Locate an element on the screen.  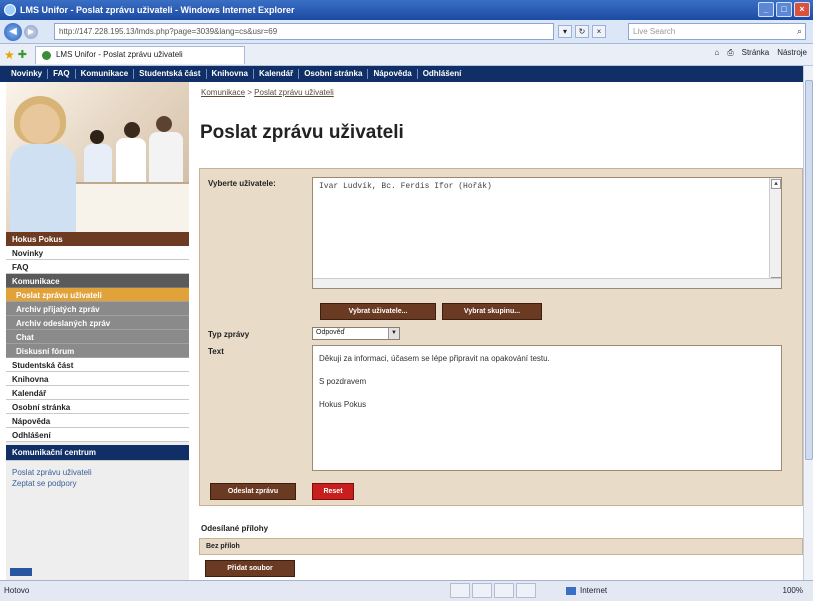
page-title: Poslat zprávu uživateli is located at coordinates (302, 132).